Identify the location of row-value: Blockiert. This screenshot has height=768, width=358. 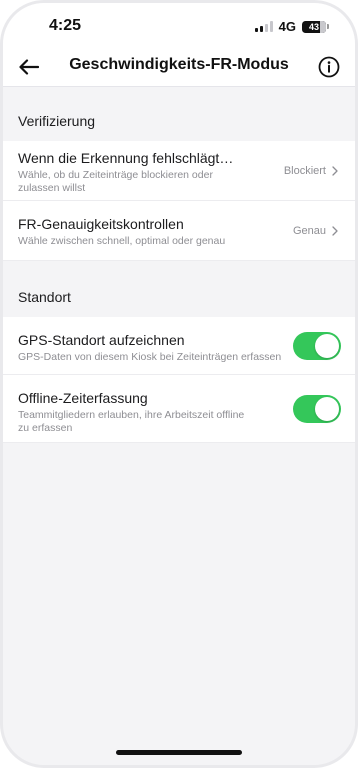
(311, 171).